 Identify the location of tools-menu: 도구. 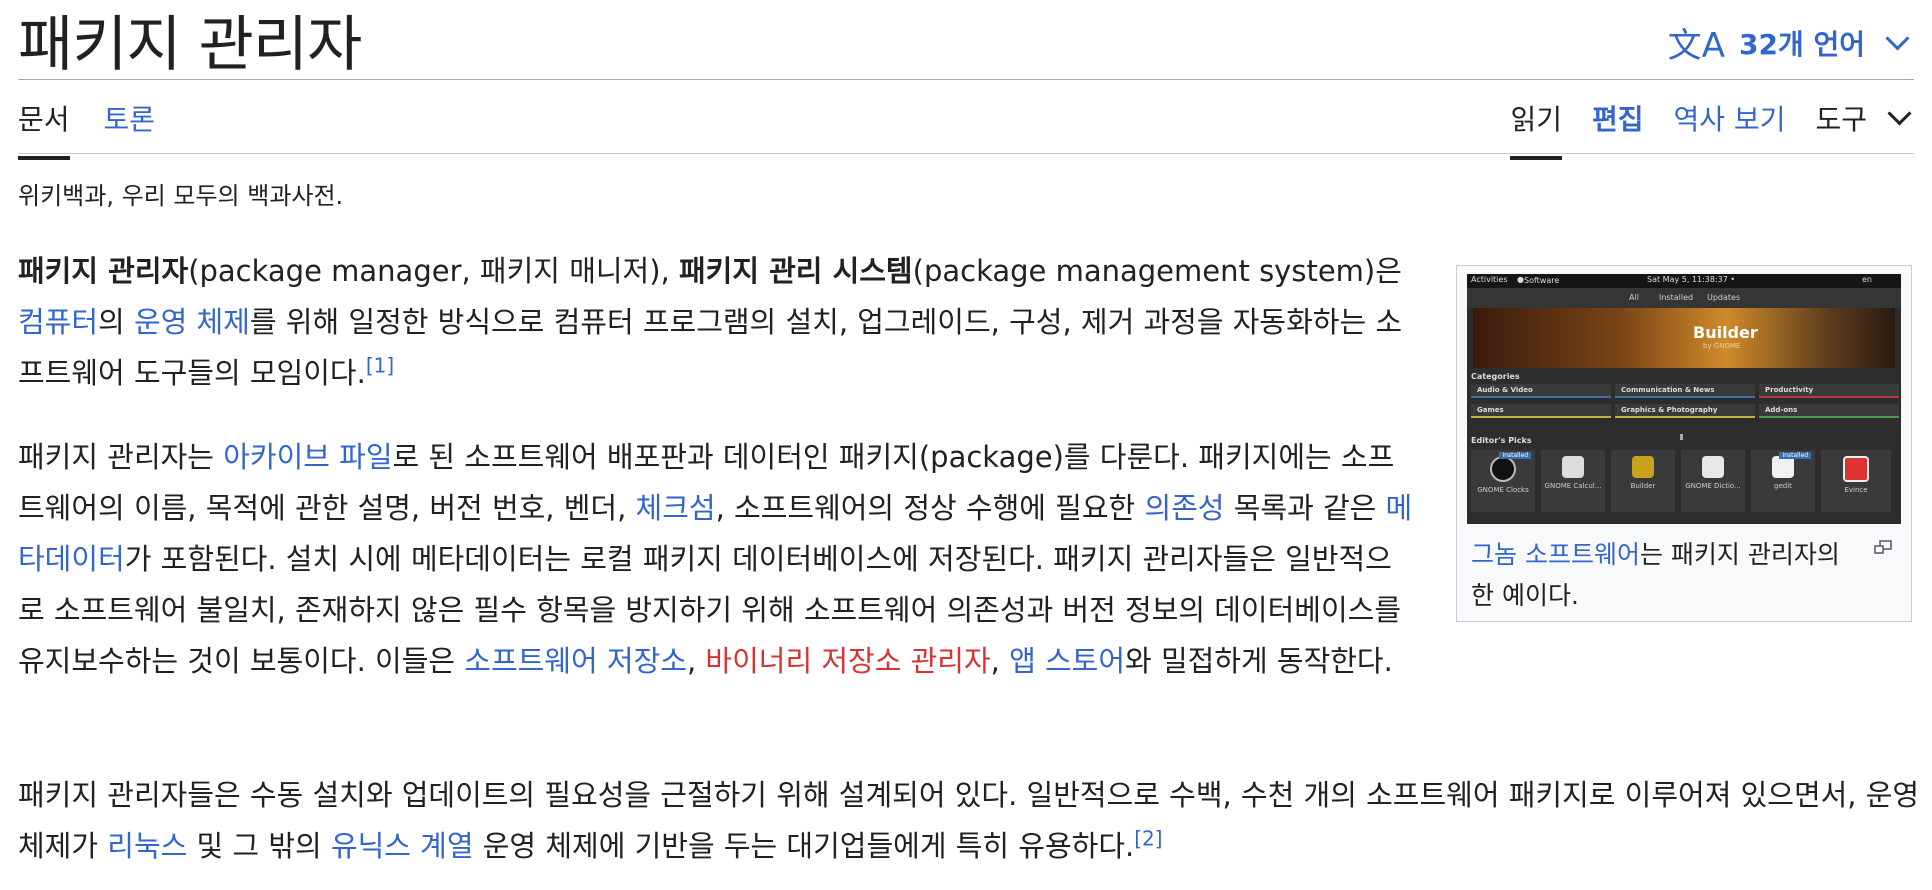
(1863, 129).